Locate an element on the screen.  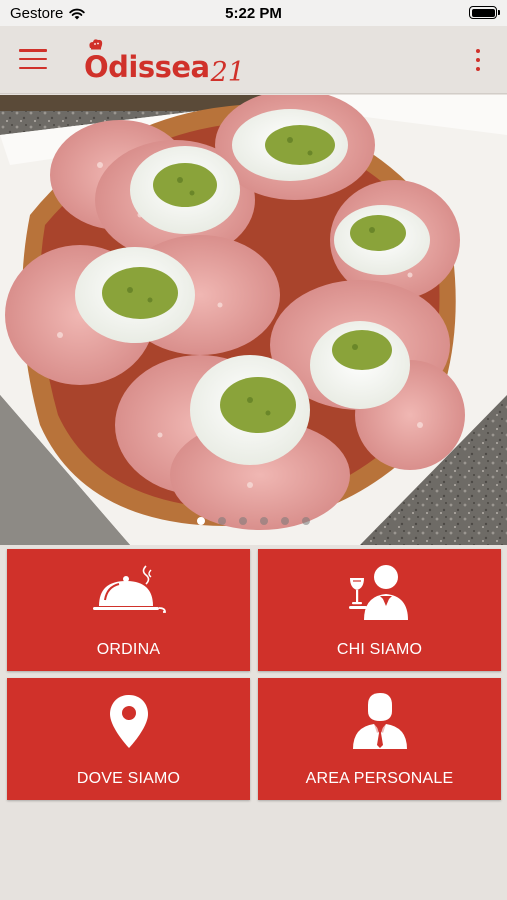
carrier: Gestore is located at coordinates (48, 13).